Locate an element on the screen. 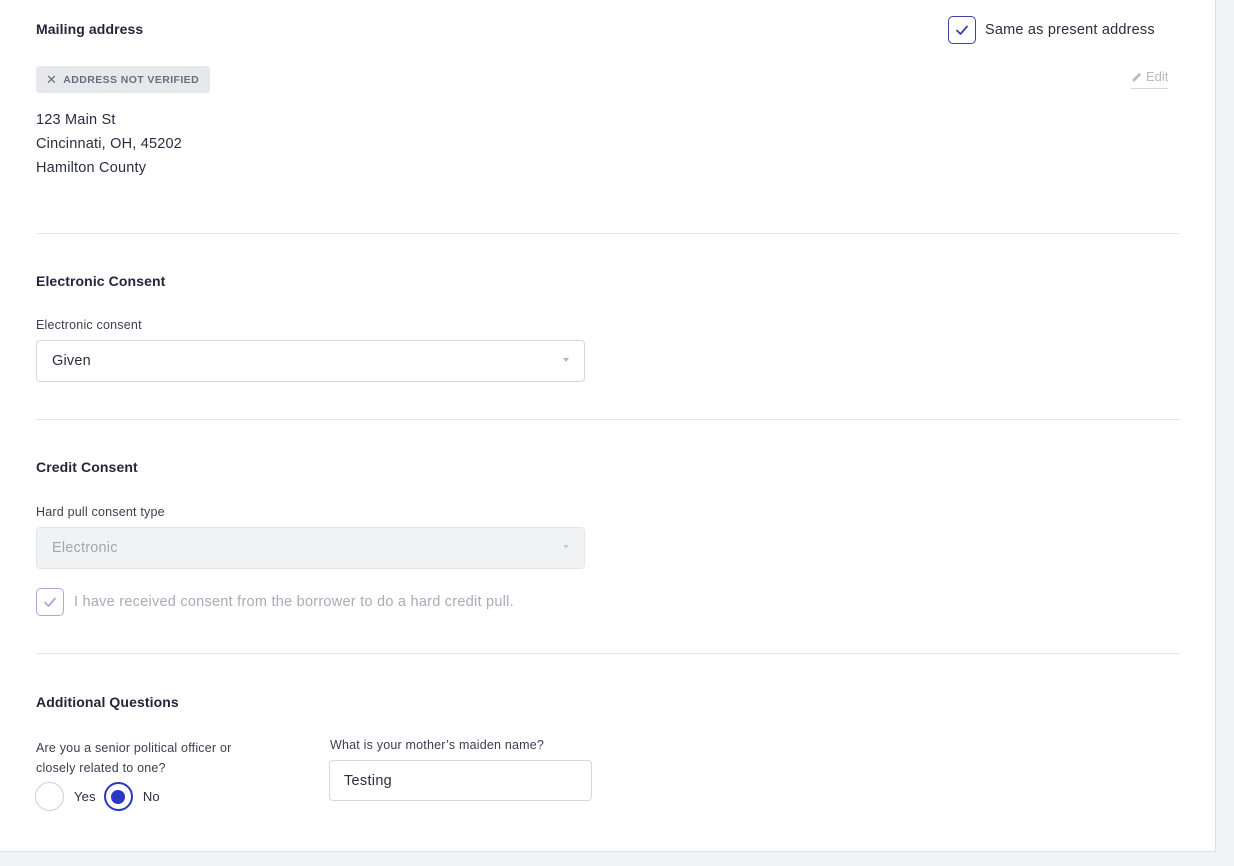 The image size is (1234, 866). address-status-text: ADDRESS NOT VERIFIED is located at coordinates (131, 79).